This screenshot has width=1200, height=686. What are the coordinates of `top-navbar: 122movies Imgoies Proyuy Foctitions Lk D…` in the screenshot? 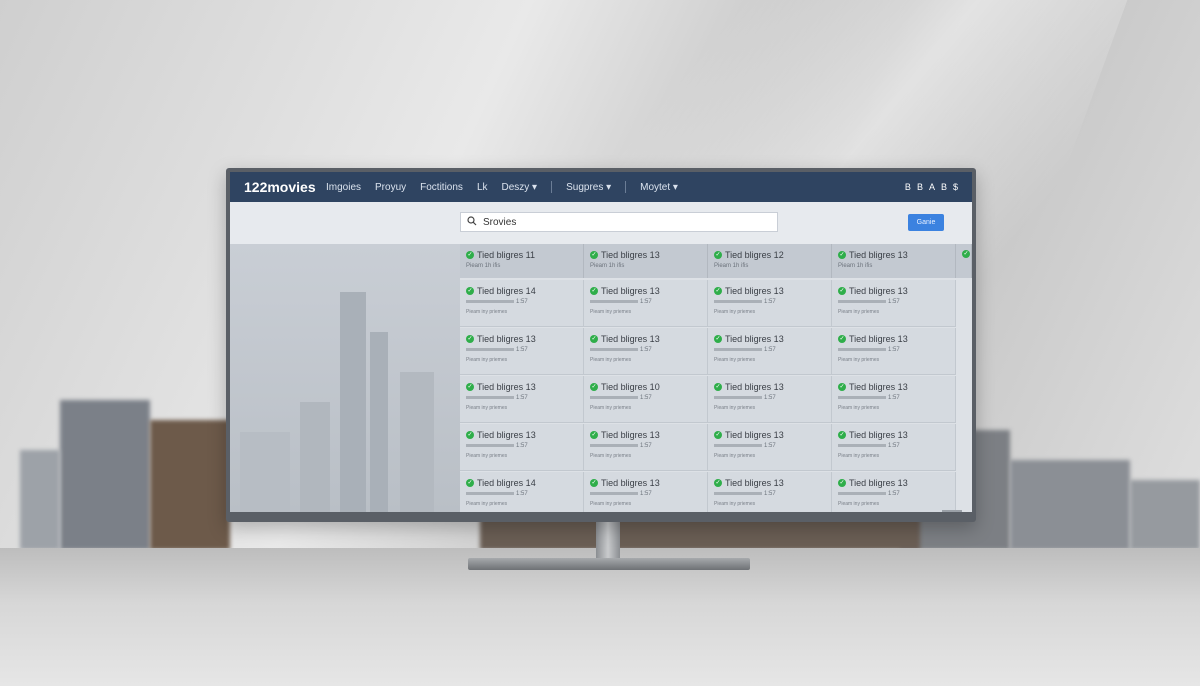 It's located at (601, 187).